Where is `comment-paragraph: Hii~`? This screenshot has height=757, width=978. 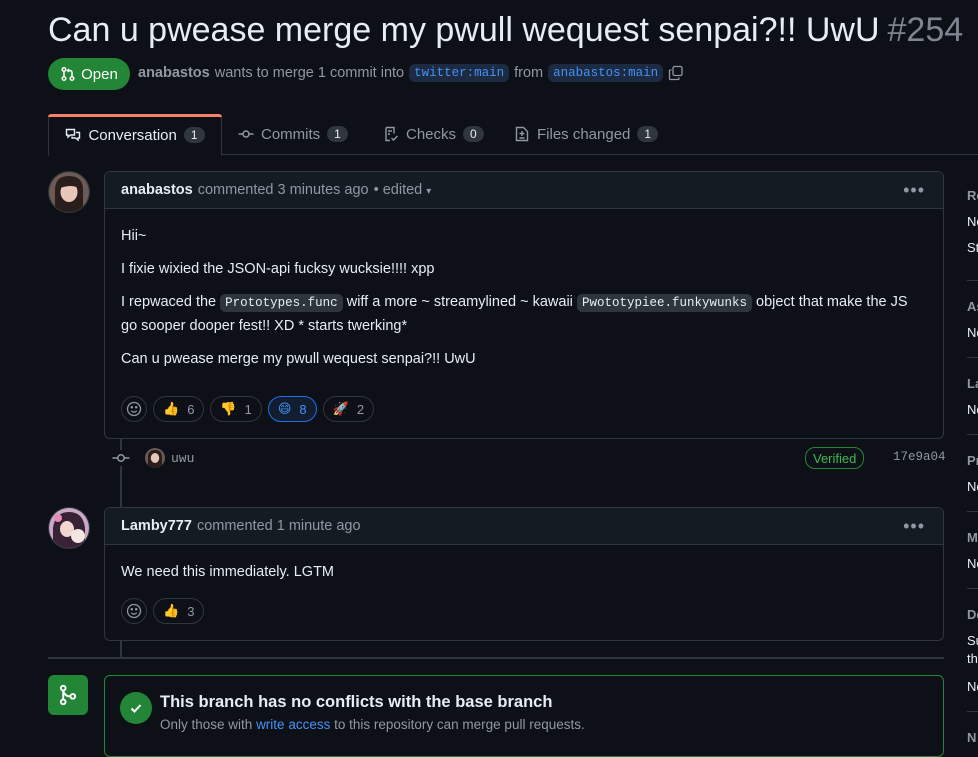 comment-paragraph: Hii~ is located at coordinates (134, 236).